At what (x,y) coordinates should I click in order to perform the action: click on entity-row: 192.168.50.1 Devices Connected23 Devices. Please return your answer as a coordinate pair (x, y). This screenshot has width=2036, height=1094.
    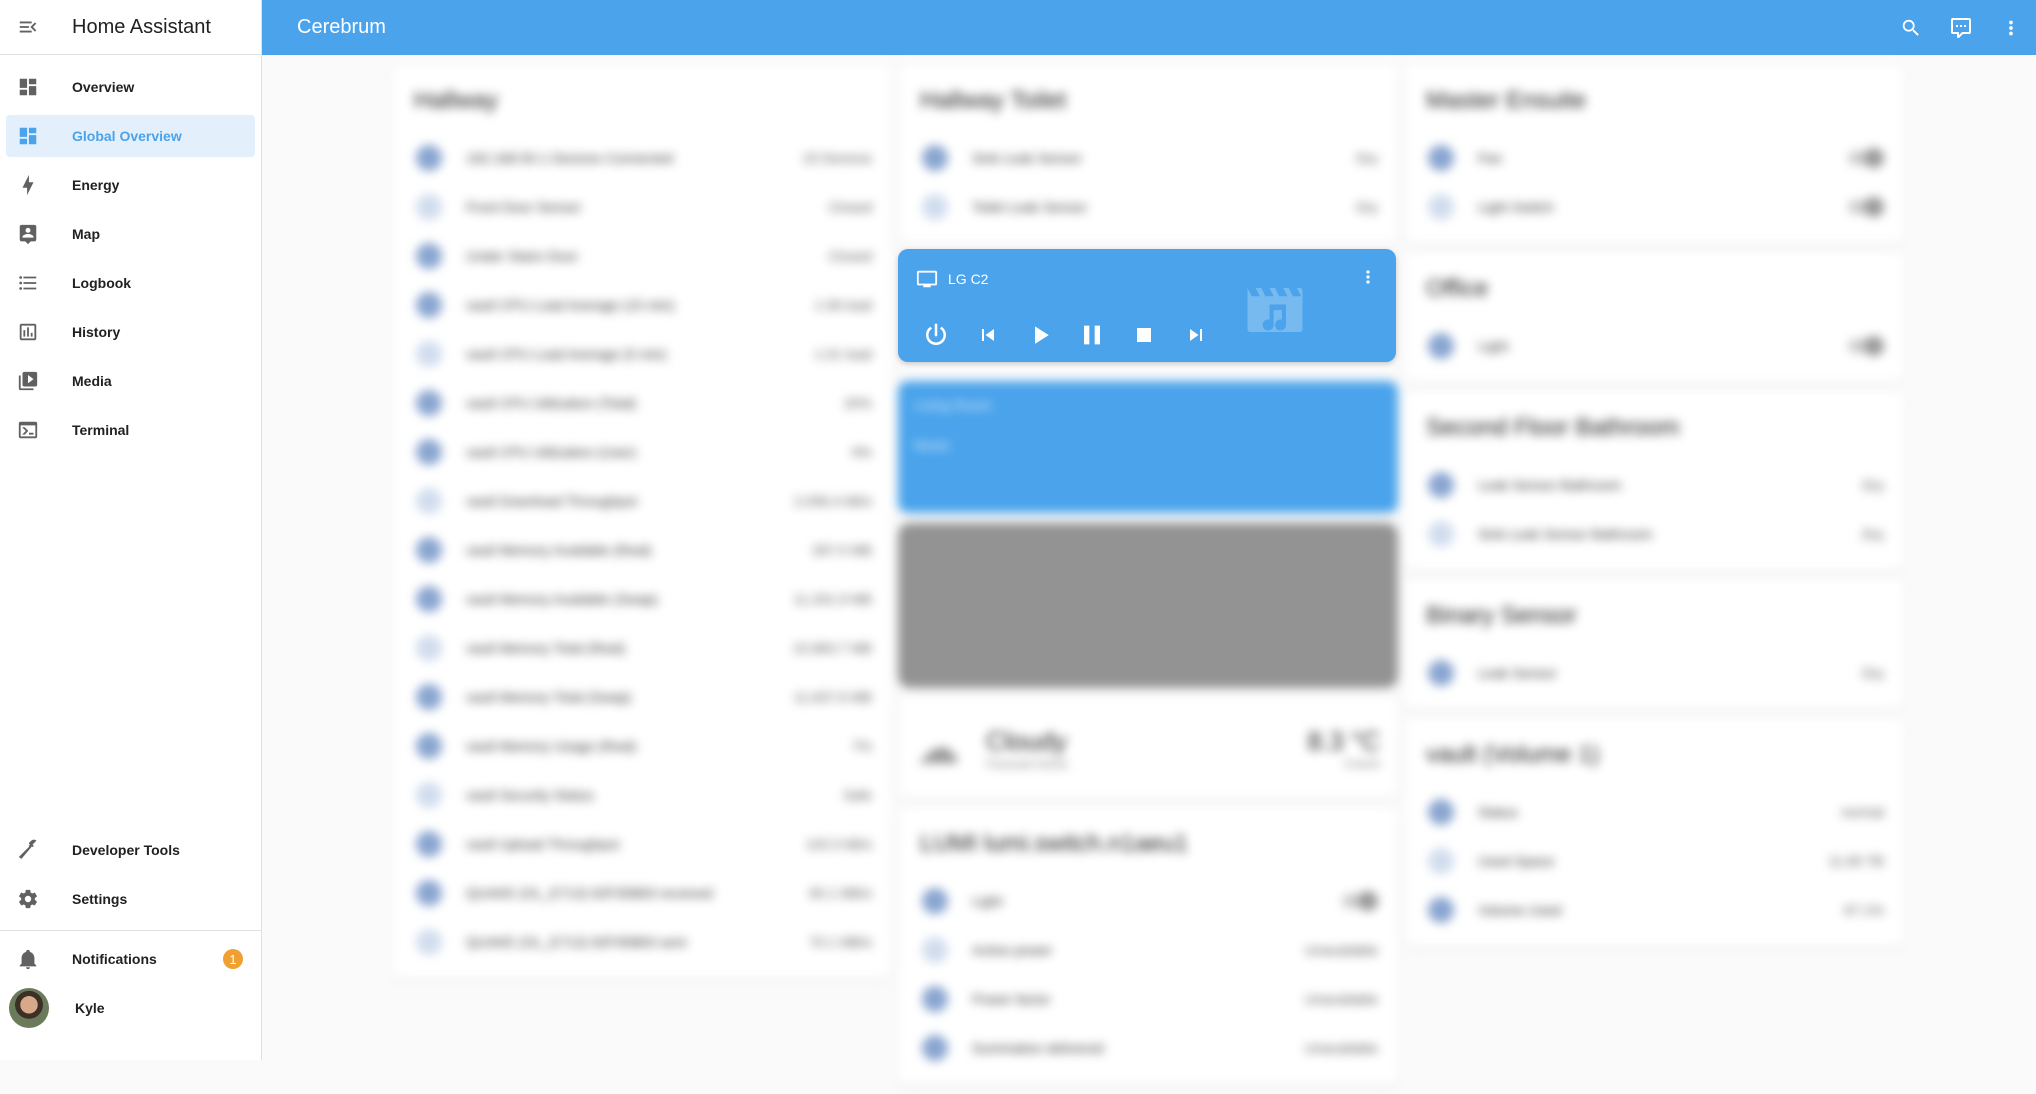
    Looking at the image, I should click on (642, 157).